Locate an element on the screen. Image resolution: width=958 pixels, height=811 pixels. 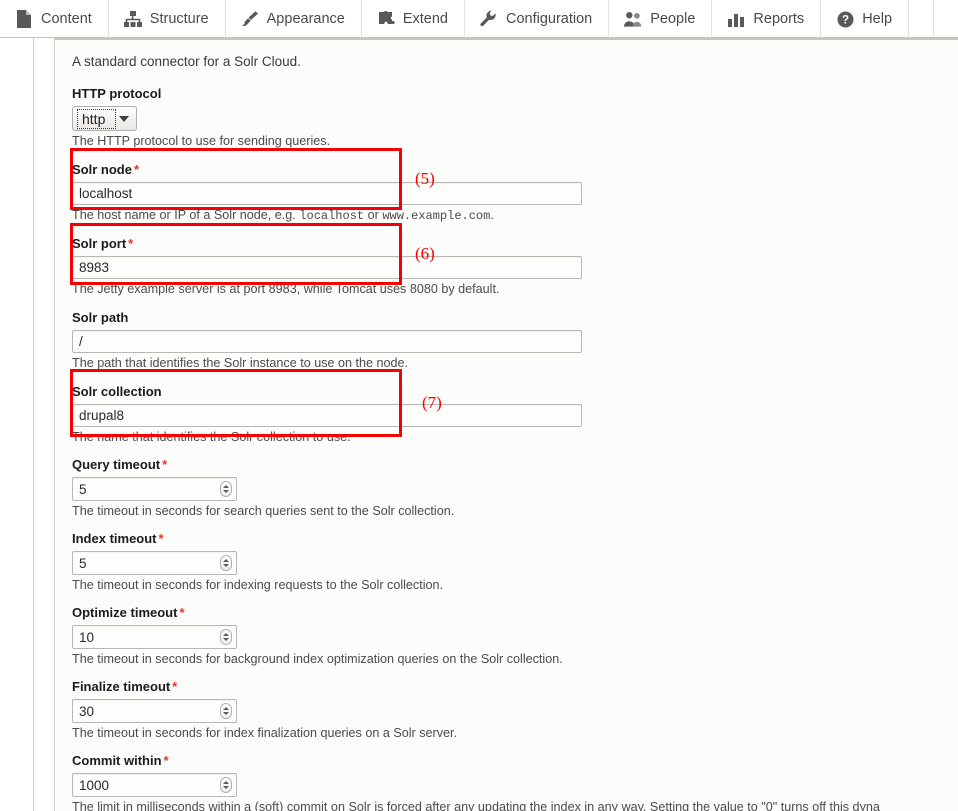
optimize-timeout-input is located at coordinates (154, 637).